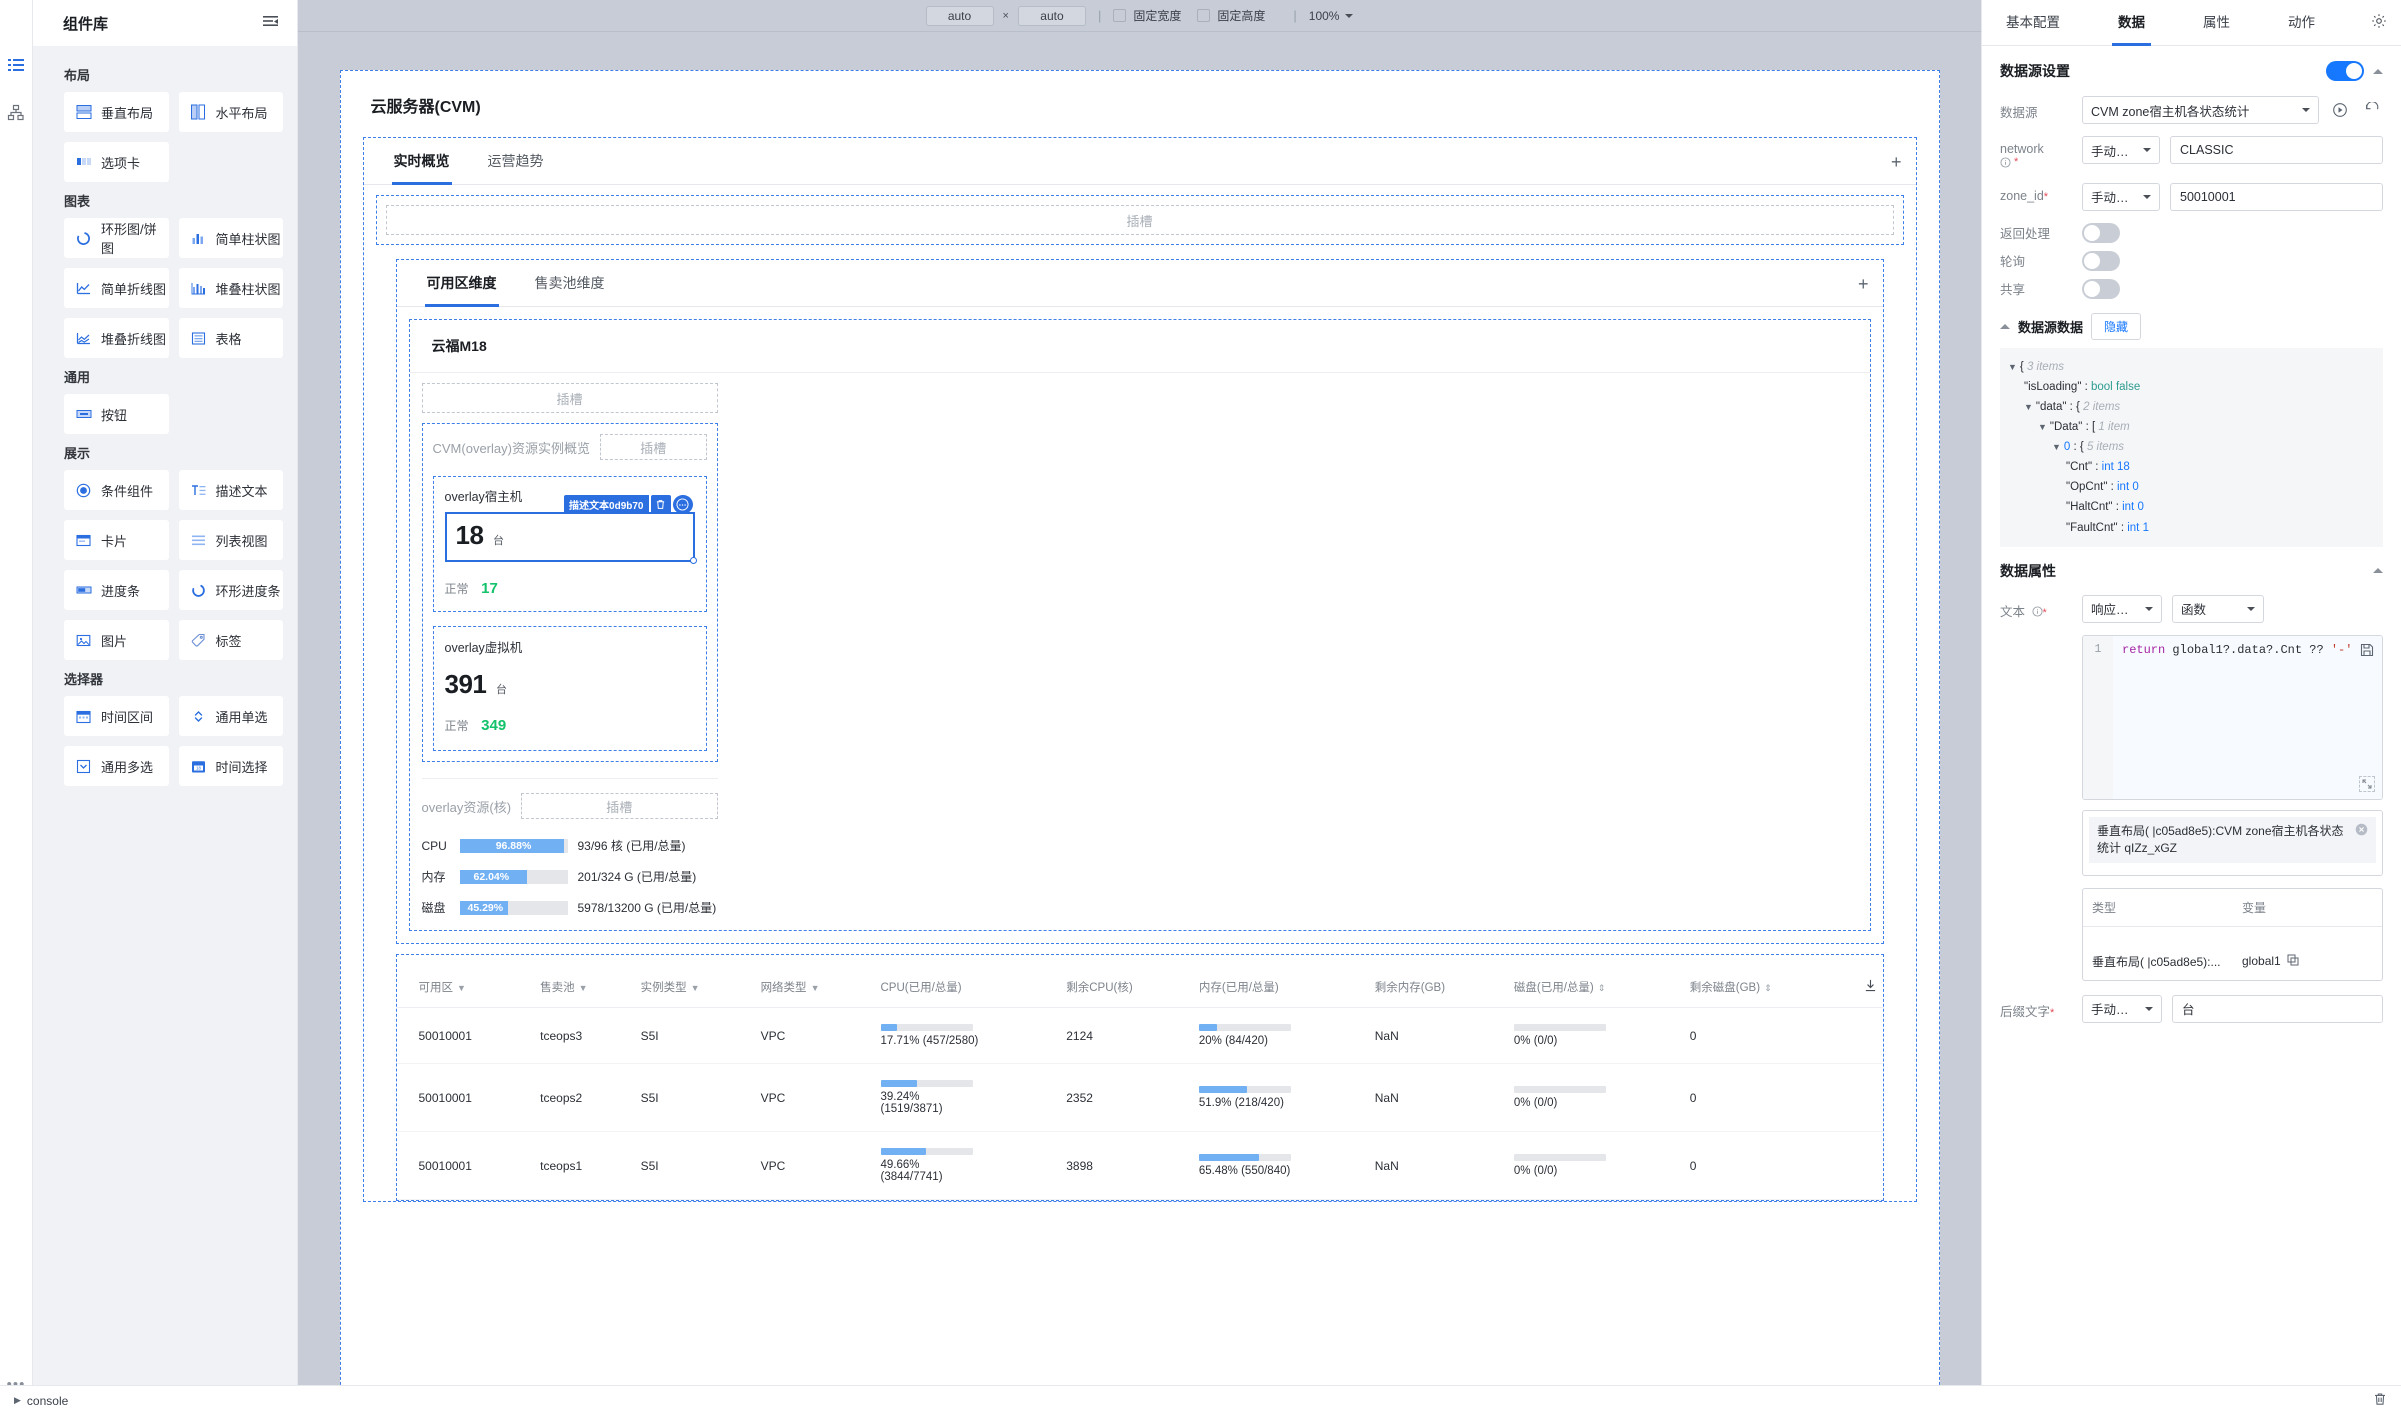  I want to click on overview-slot: 插槽, so click(653, 447).